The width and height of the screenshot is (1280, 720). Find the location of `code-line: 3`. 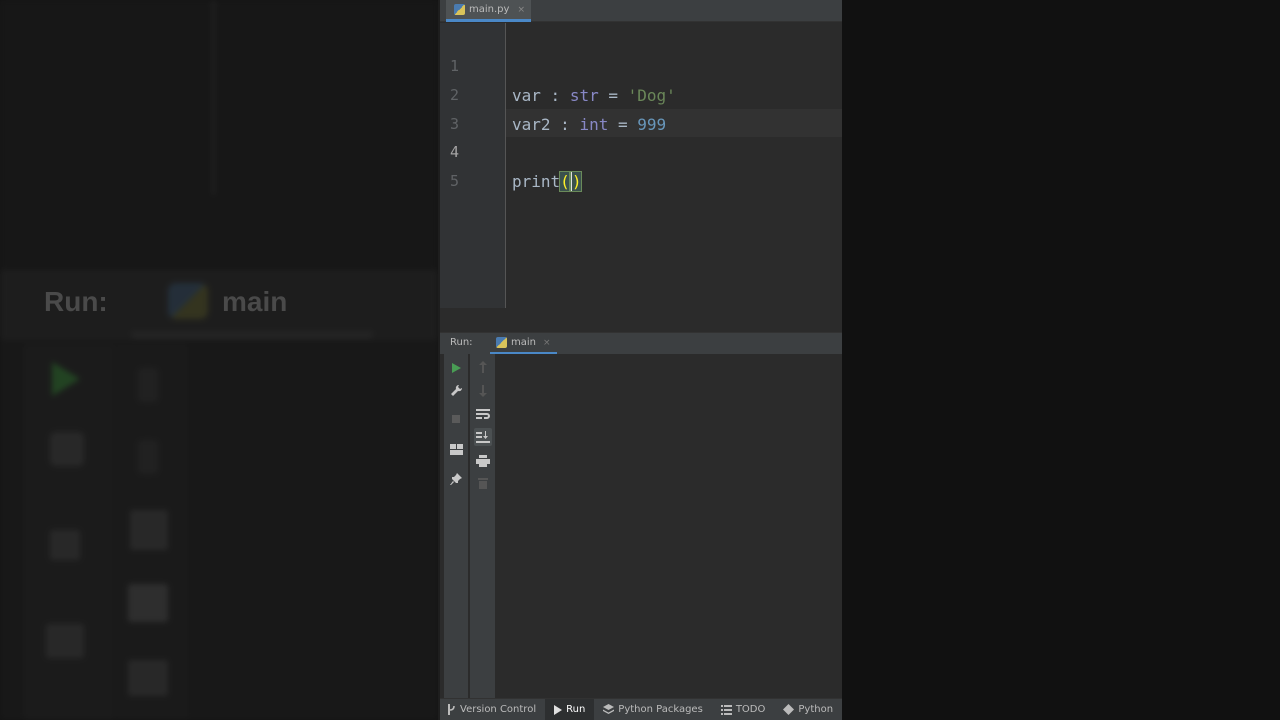

code-line: 3 is located at coordinates (640, 107).